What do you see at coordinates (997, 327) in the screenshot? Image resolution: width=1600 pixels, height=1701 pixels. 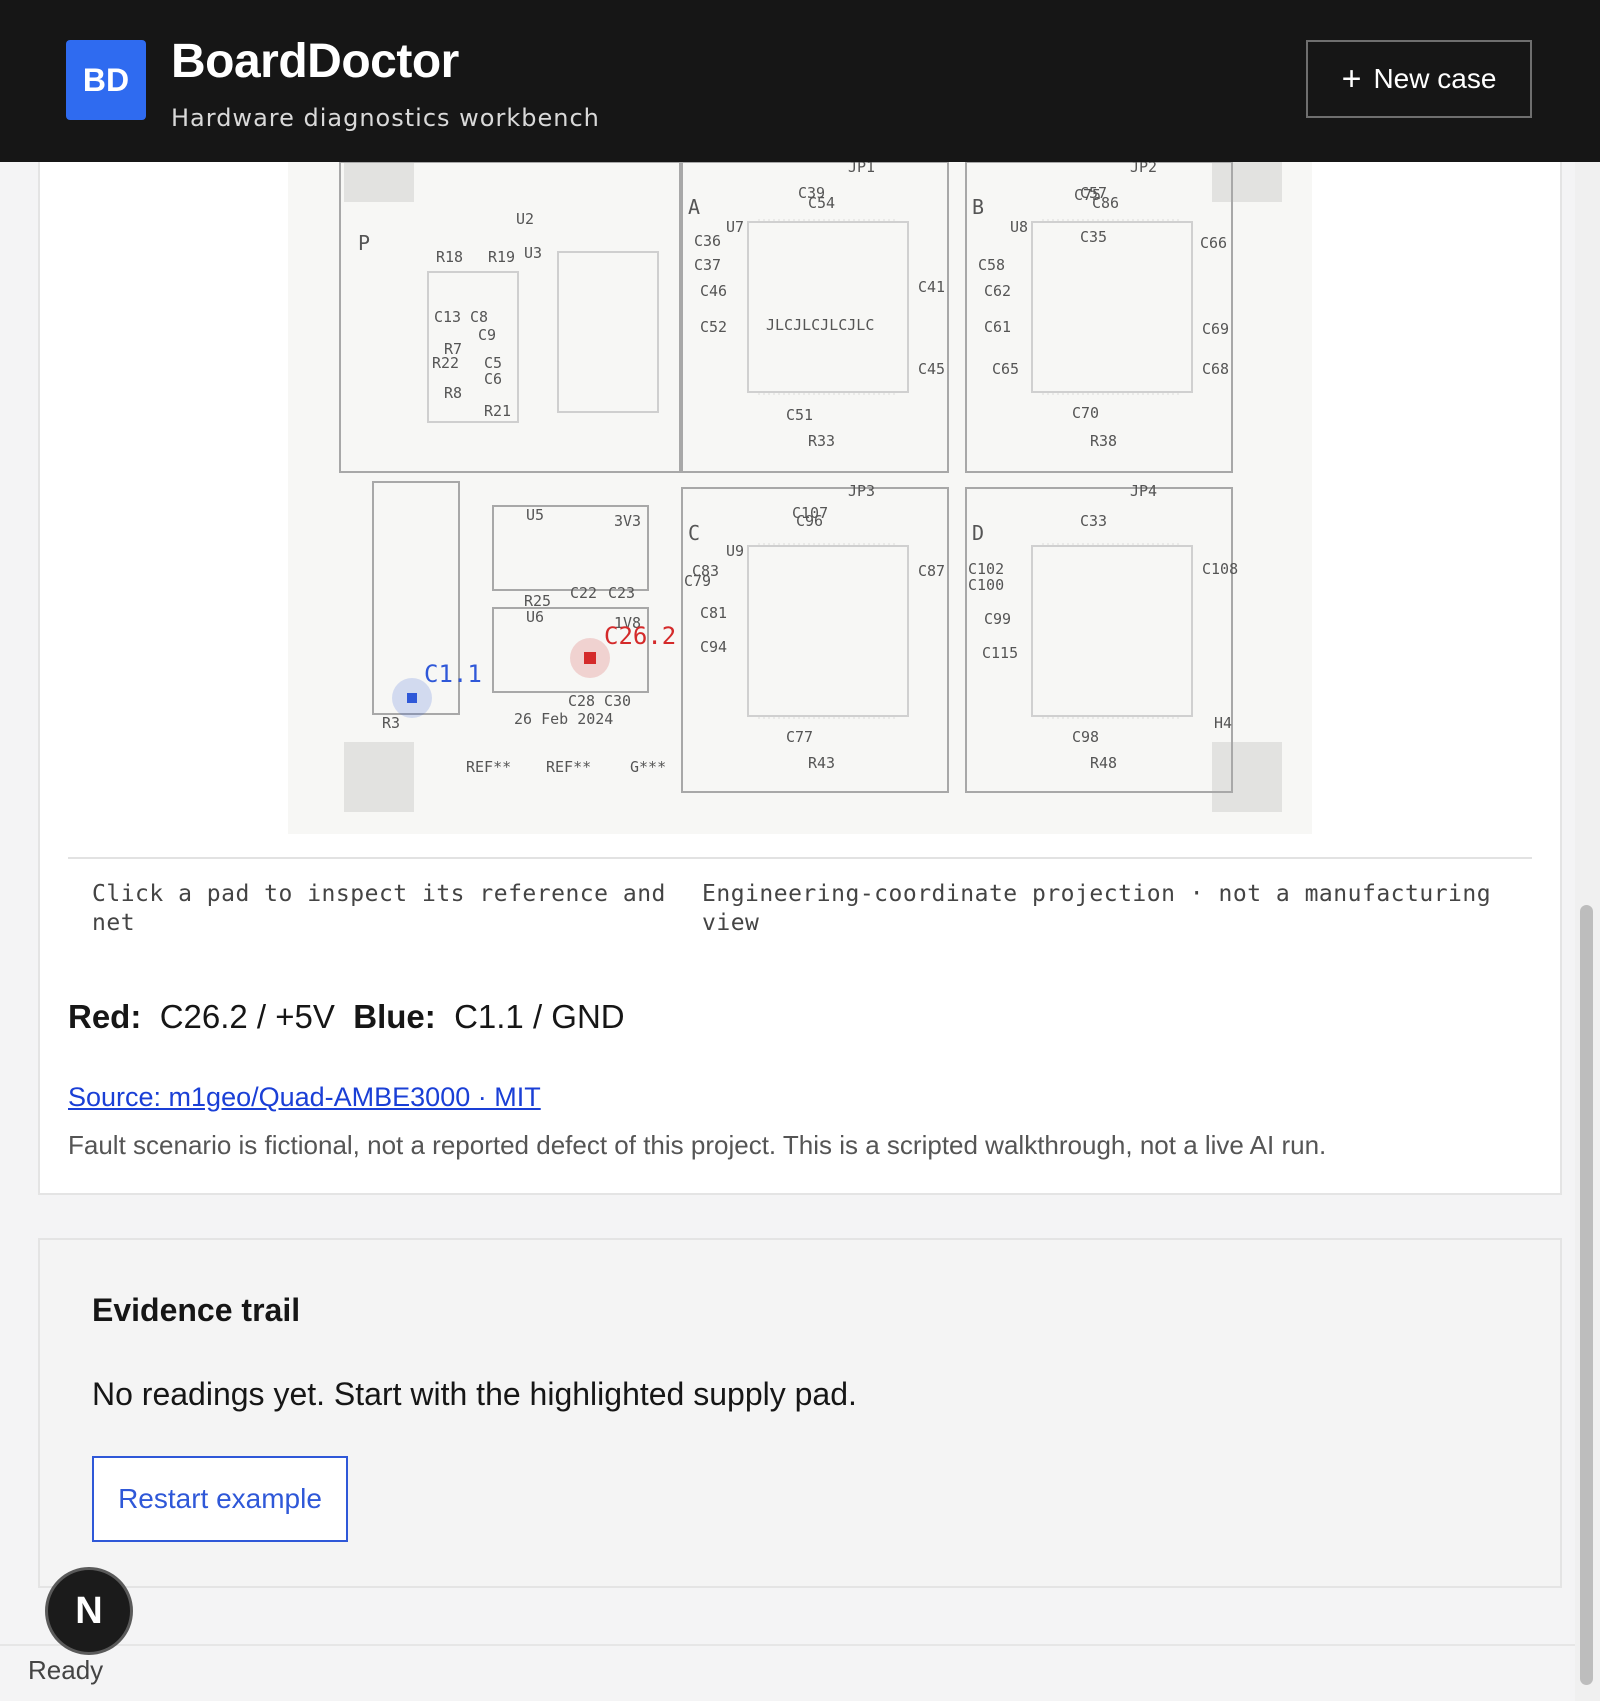 I see `ref-label: C61` at bounding box center [997, 327].